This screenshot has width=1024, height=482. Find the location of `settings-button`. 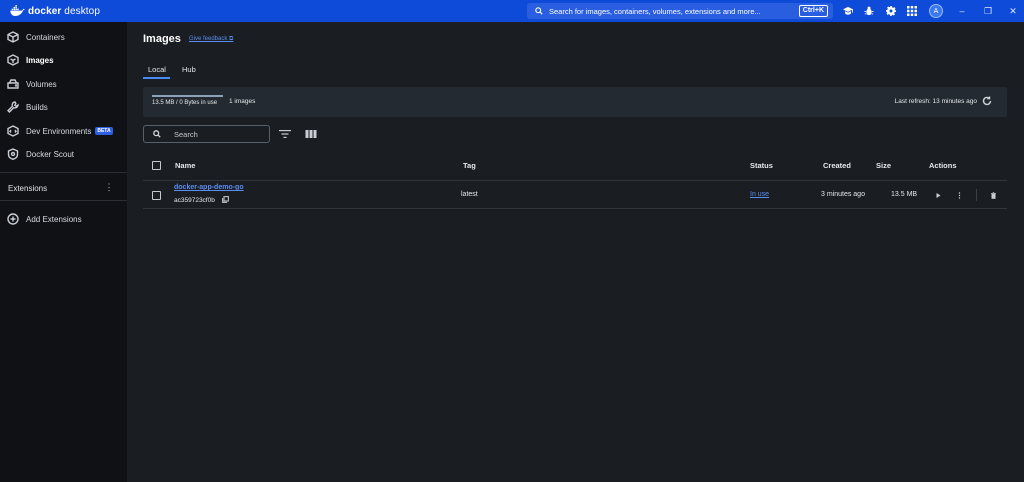

settings-button is located at coordinates (891, 11).